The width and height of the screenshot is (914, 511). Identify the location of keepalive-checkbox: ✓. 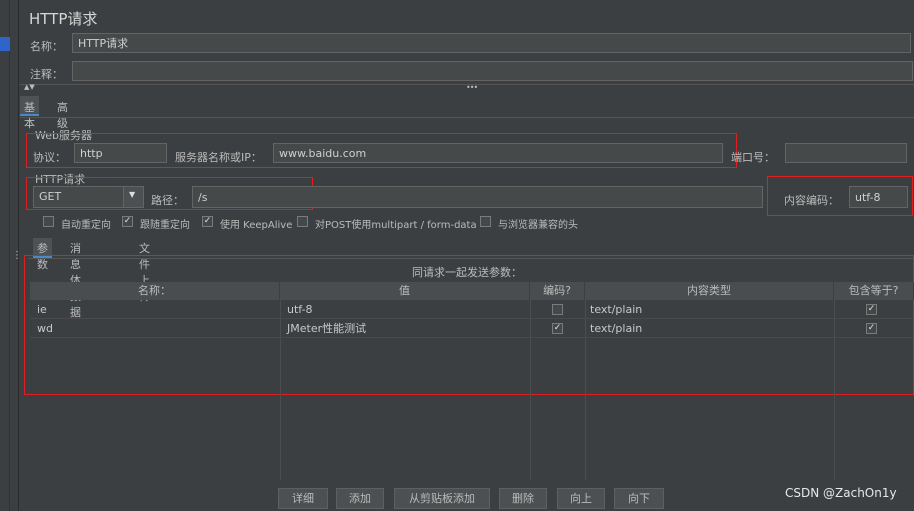
(207, 221).